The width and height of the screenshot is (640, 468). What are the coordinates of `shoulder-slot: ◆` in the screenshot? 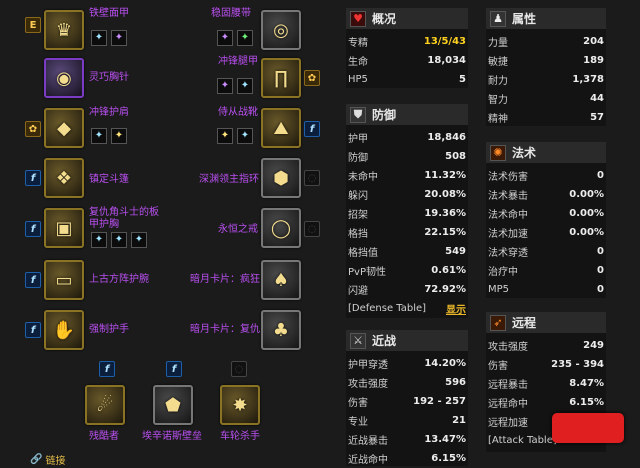 It's located at (64, 128).